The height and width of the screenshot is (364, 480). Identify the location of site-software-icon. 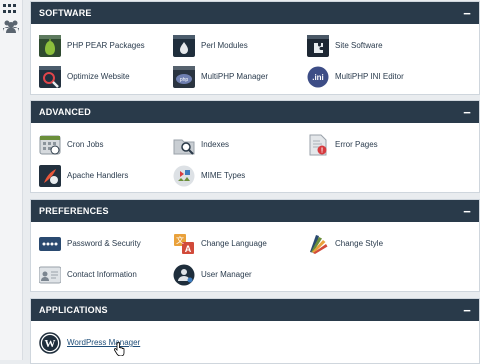
(318, 45).